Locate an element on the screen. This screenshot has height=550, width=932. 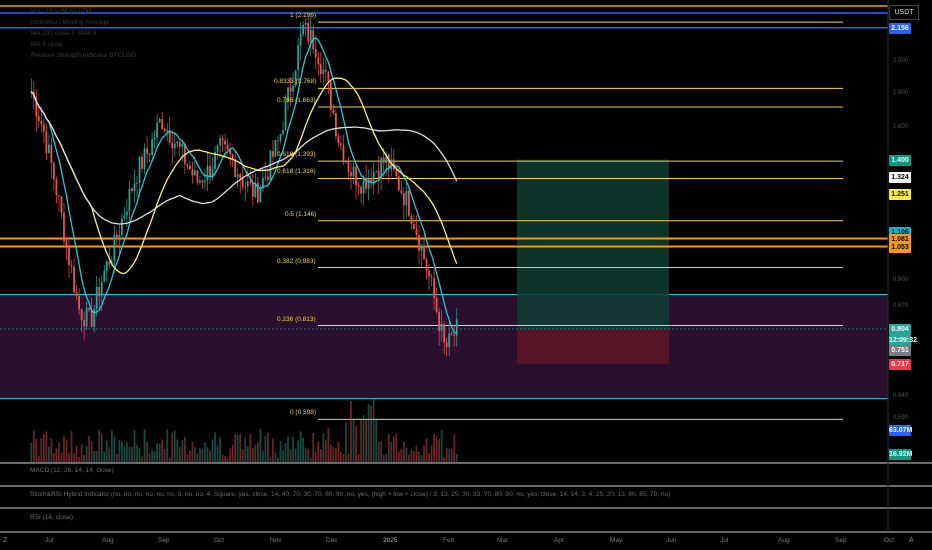
auto-scale-icon: A is located at coordinates (911, 540).